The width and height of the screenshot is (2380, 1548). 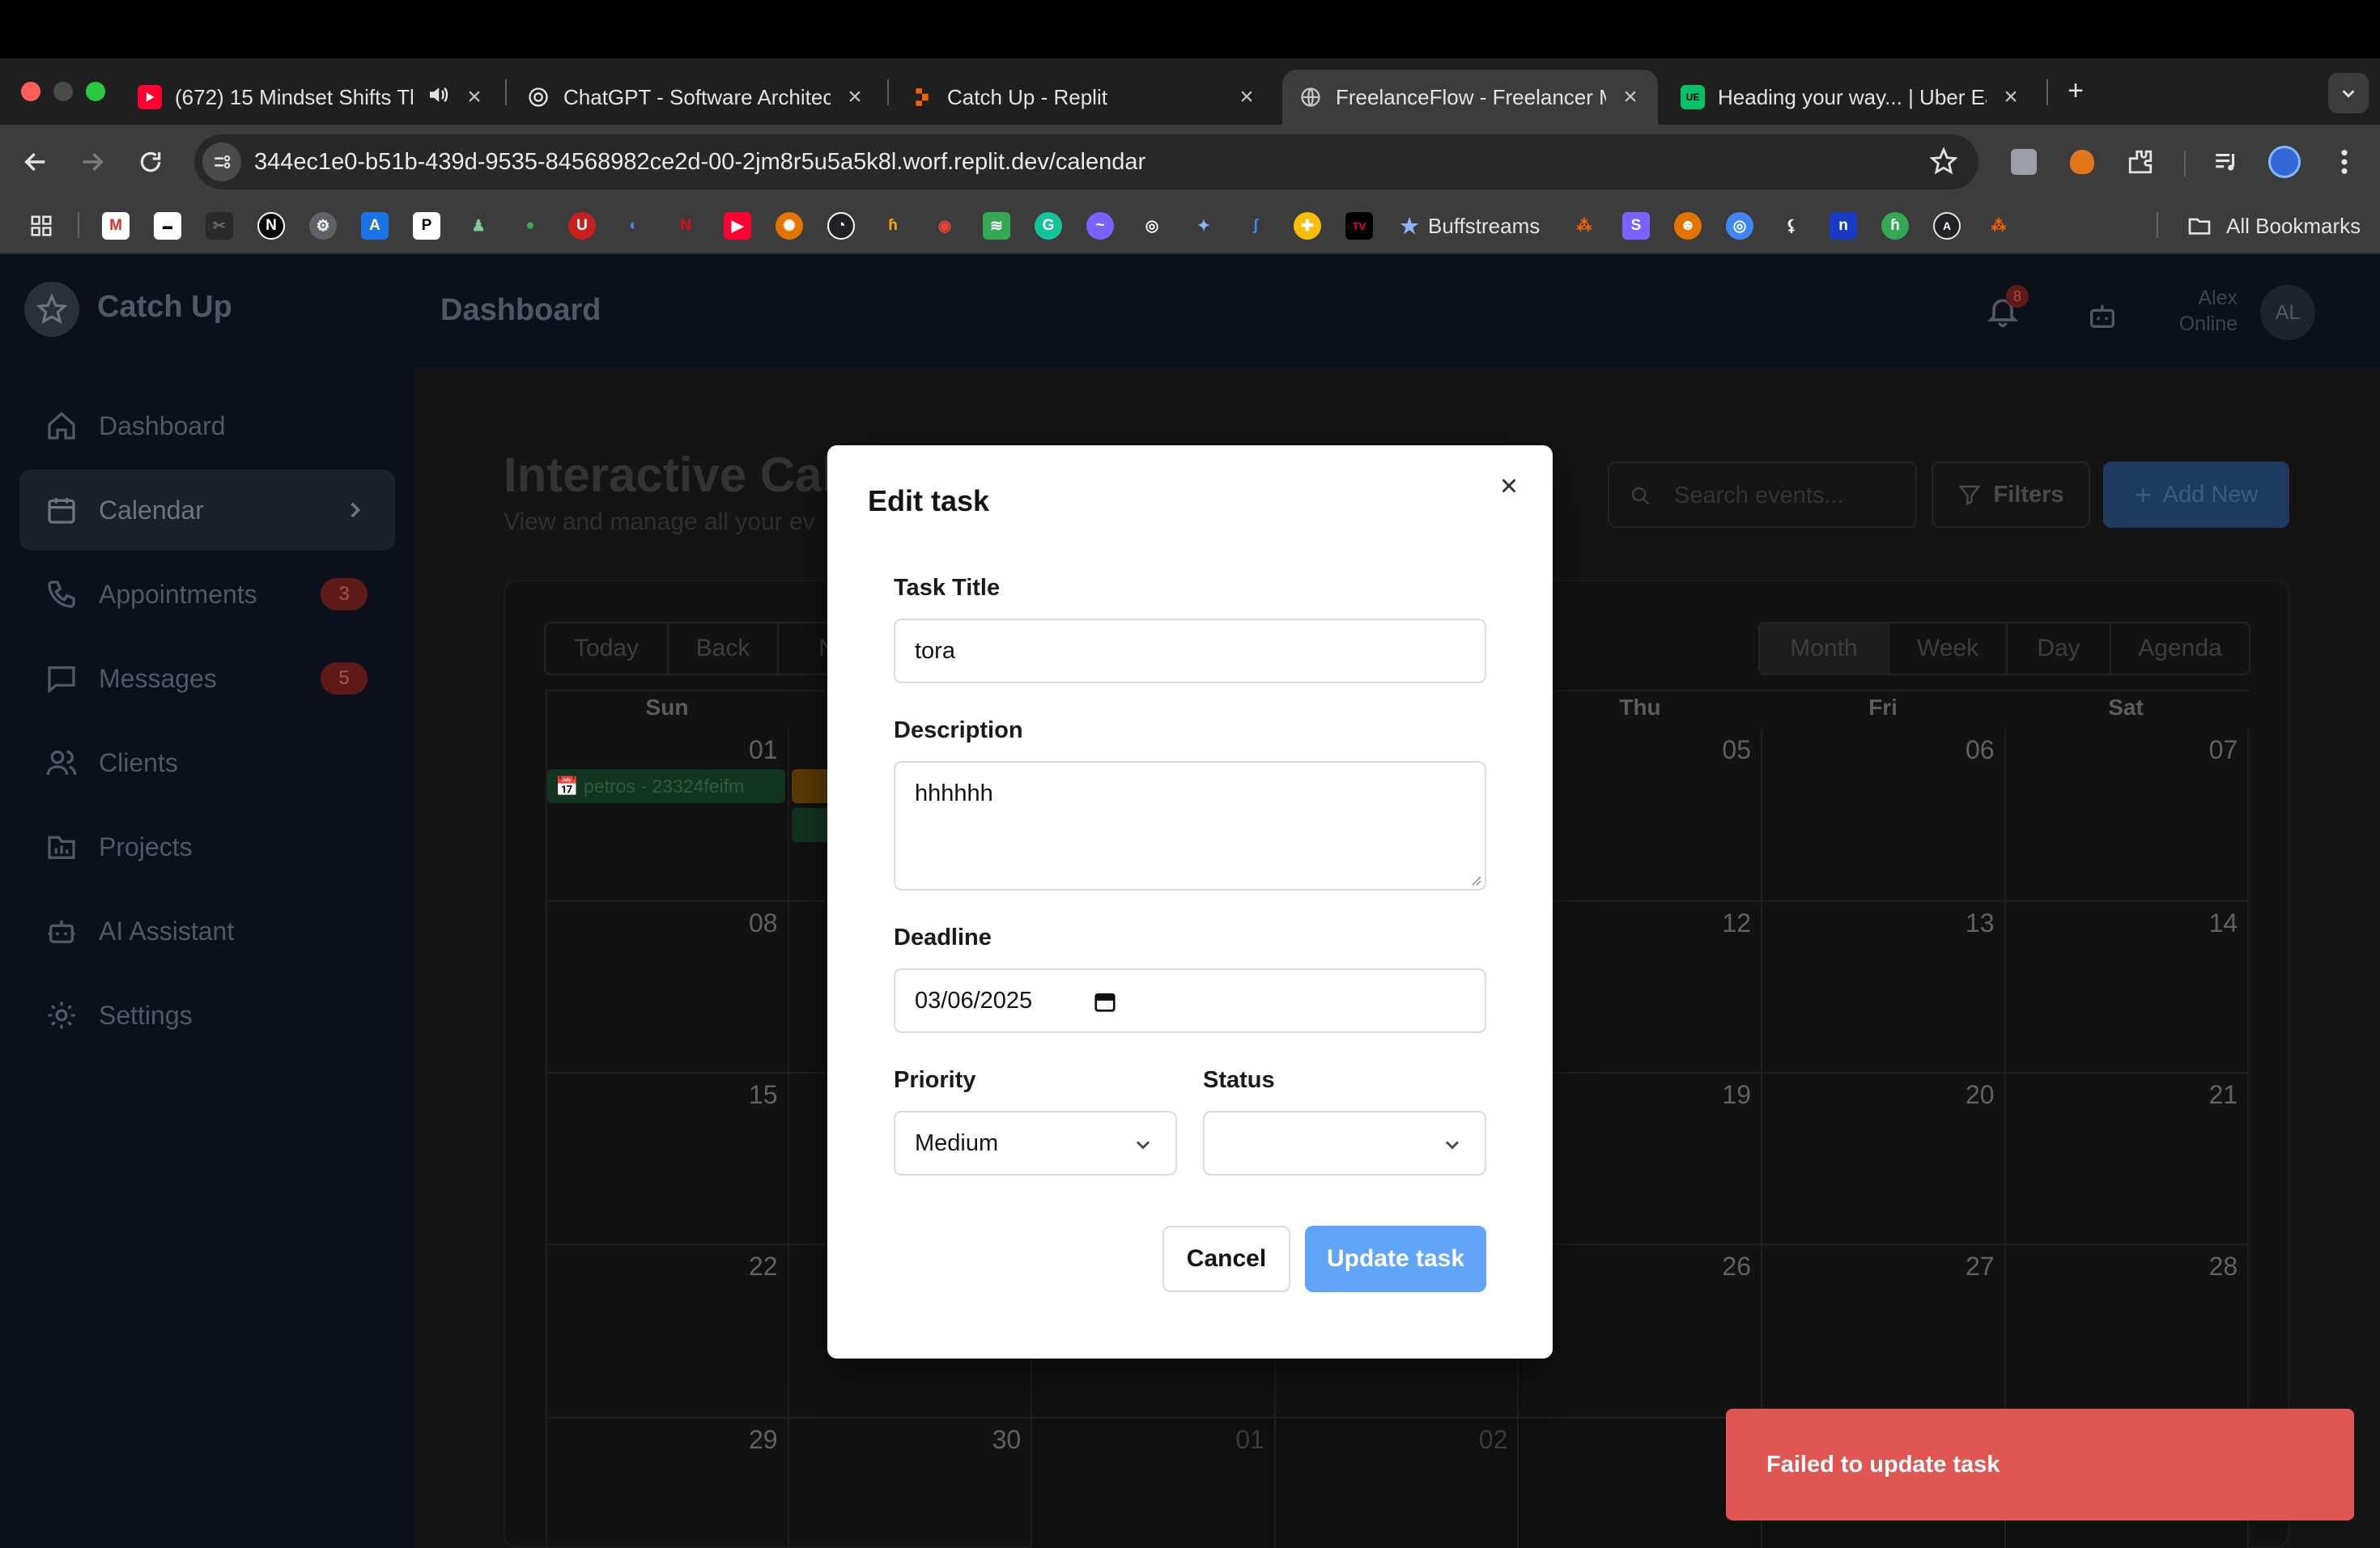 I want to click on task-title-label: Task Title, so click(x=947, y=588).